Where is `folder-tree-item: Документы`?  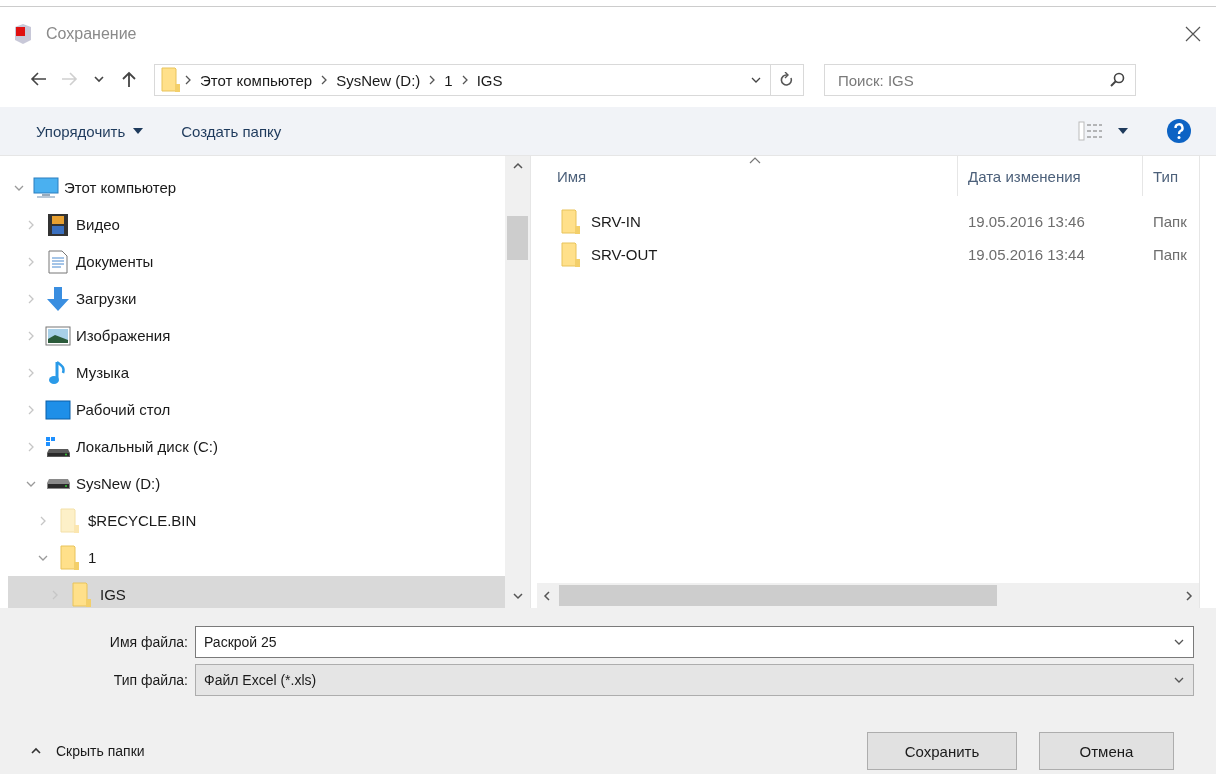 folder-tree-item: Документы is located at coordinates (256, 261).